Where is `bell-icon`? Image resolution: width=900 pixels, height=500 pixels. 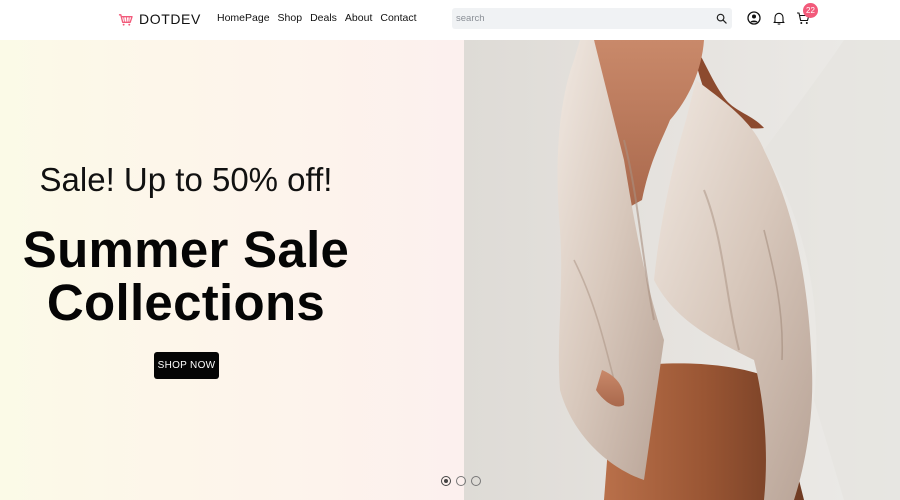
bell-icon is located at coordinates (779, 18).